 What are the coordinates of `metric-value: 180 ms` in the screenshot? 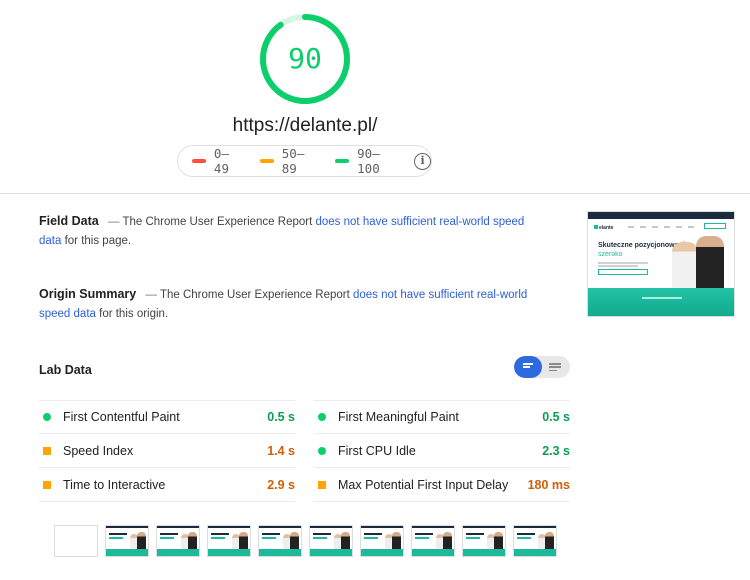 It's located at (548, 484).